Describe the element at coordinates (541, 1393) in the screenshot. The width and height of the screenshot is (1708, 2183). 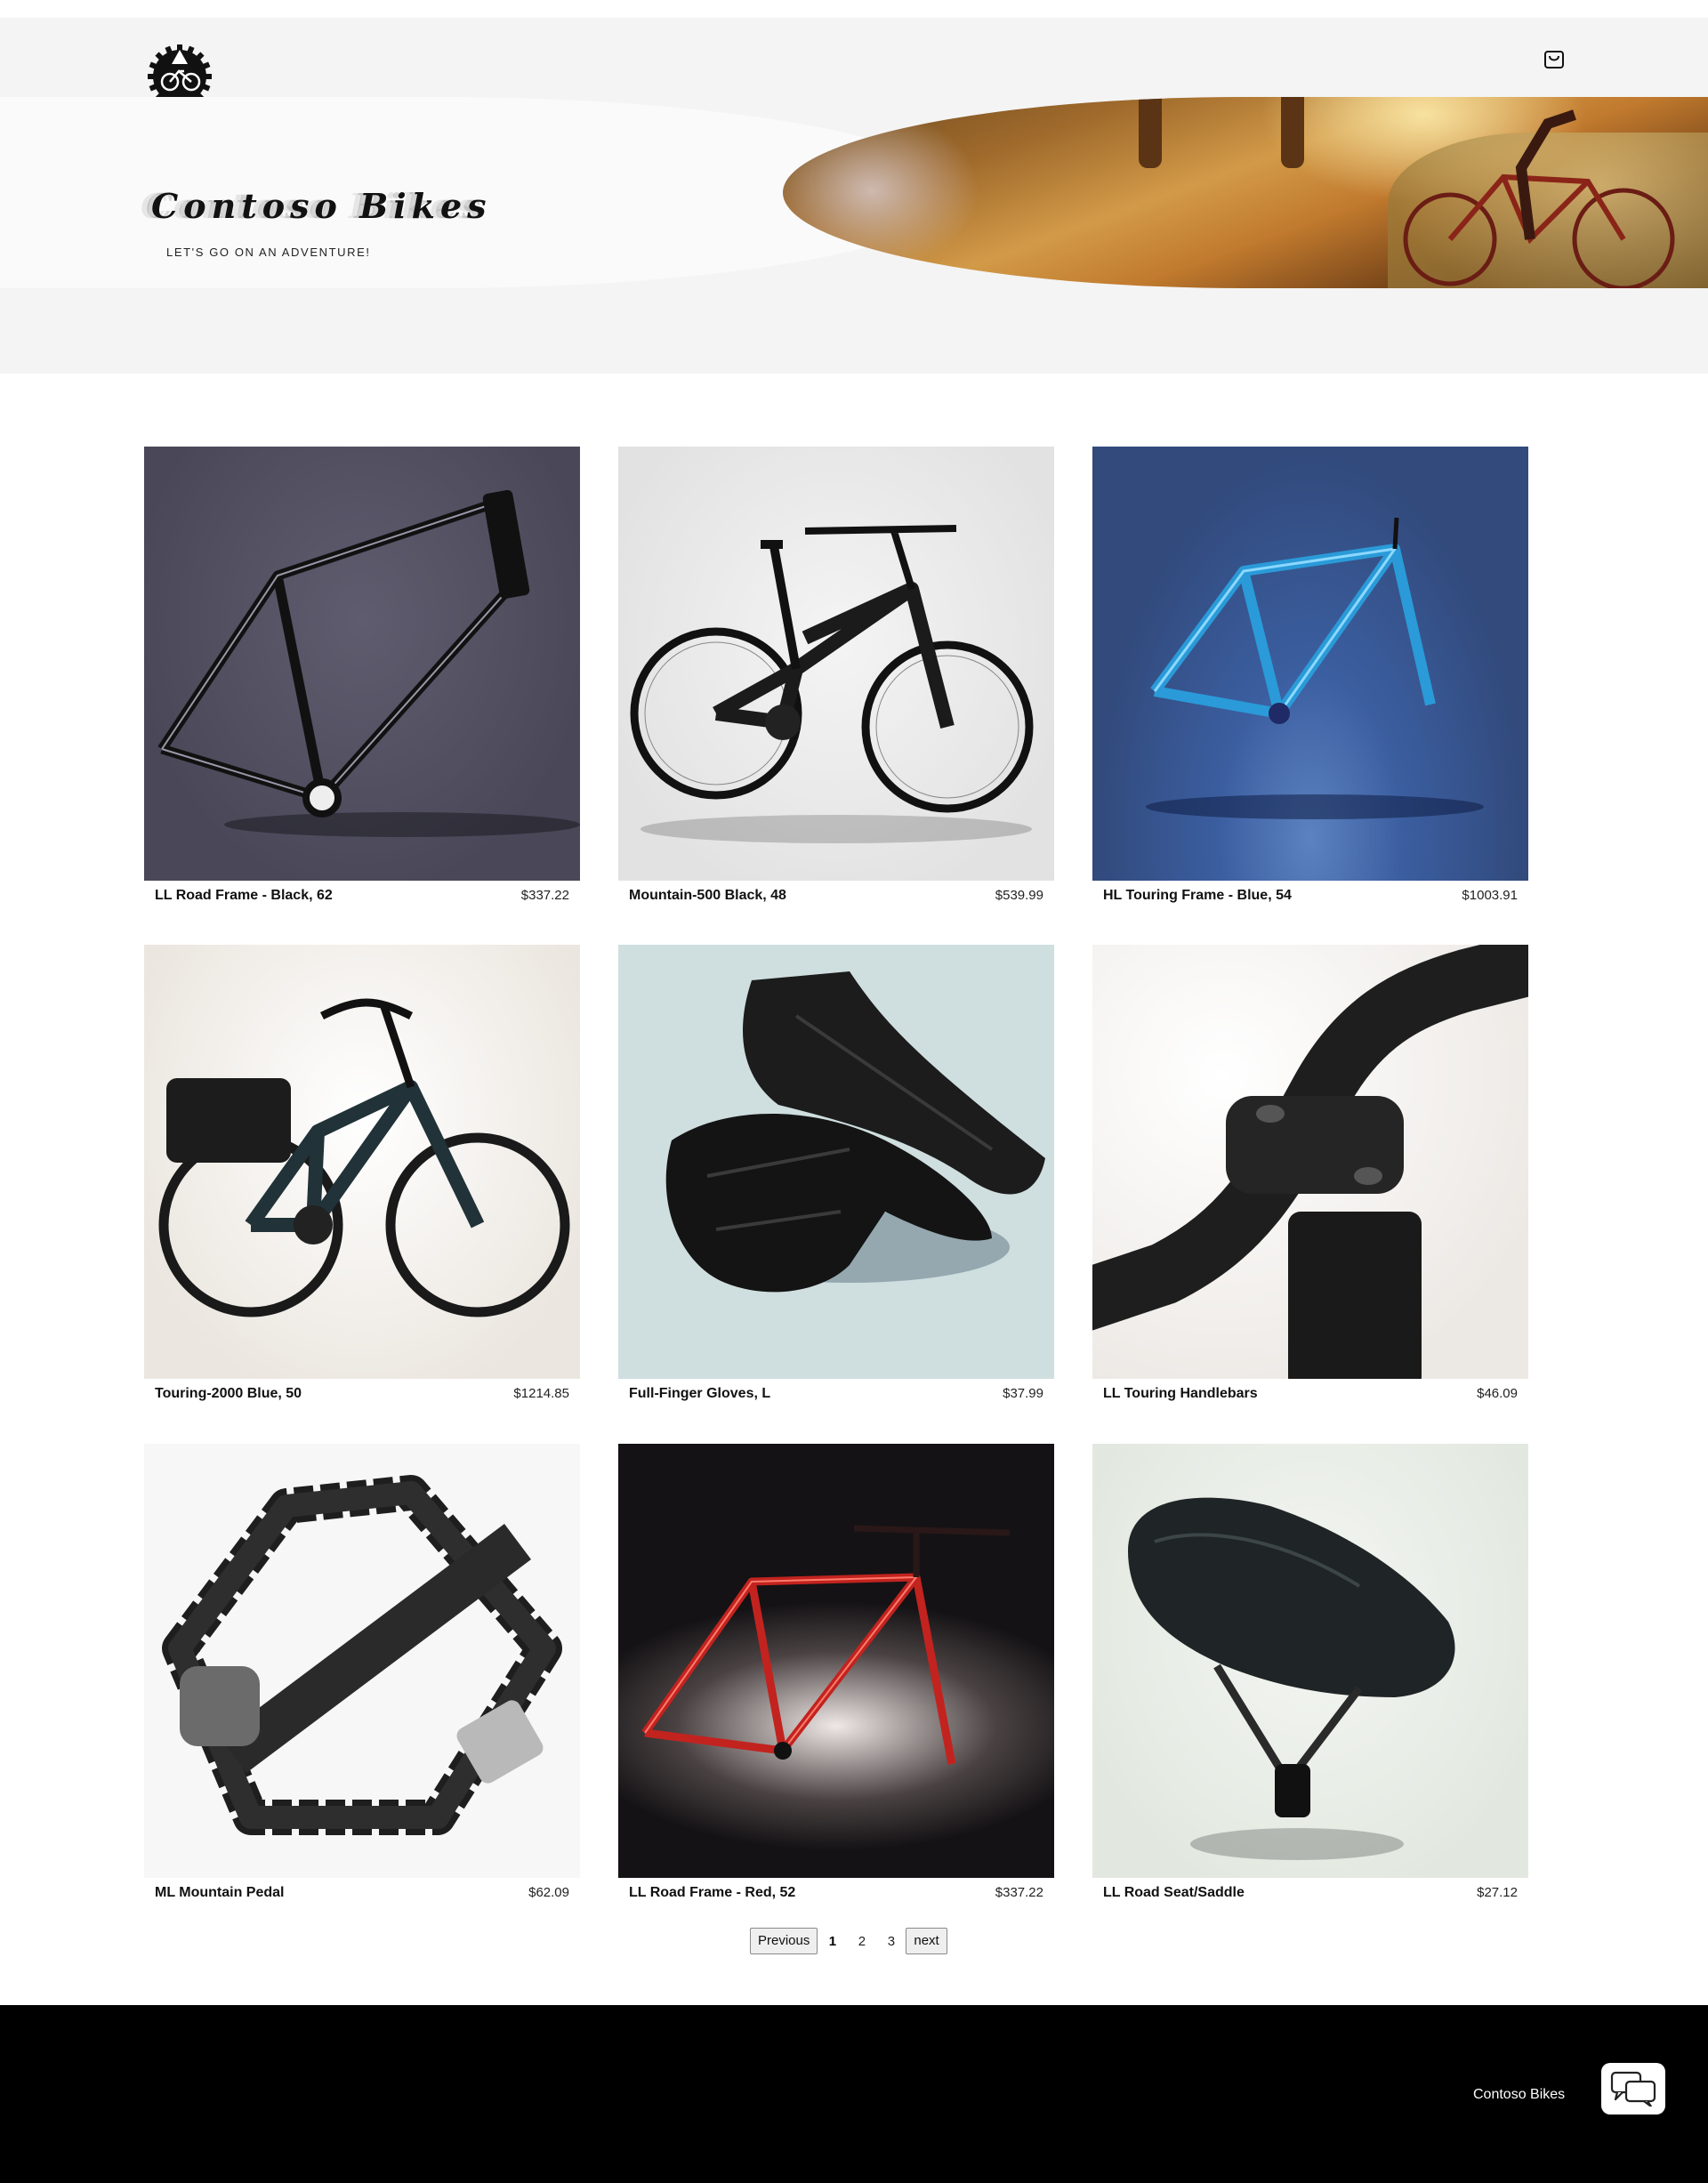
I see `product-price: $1214.85` at that location.